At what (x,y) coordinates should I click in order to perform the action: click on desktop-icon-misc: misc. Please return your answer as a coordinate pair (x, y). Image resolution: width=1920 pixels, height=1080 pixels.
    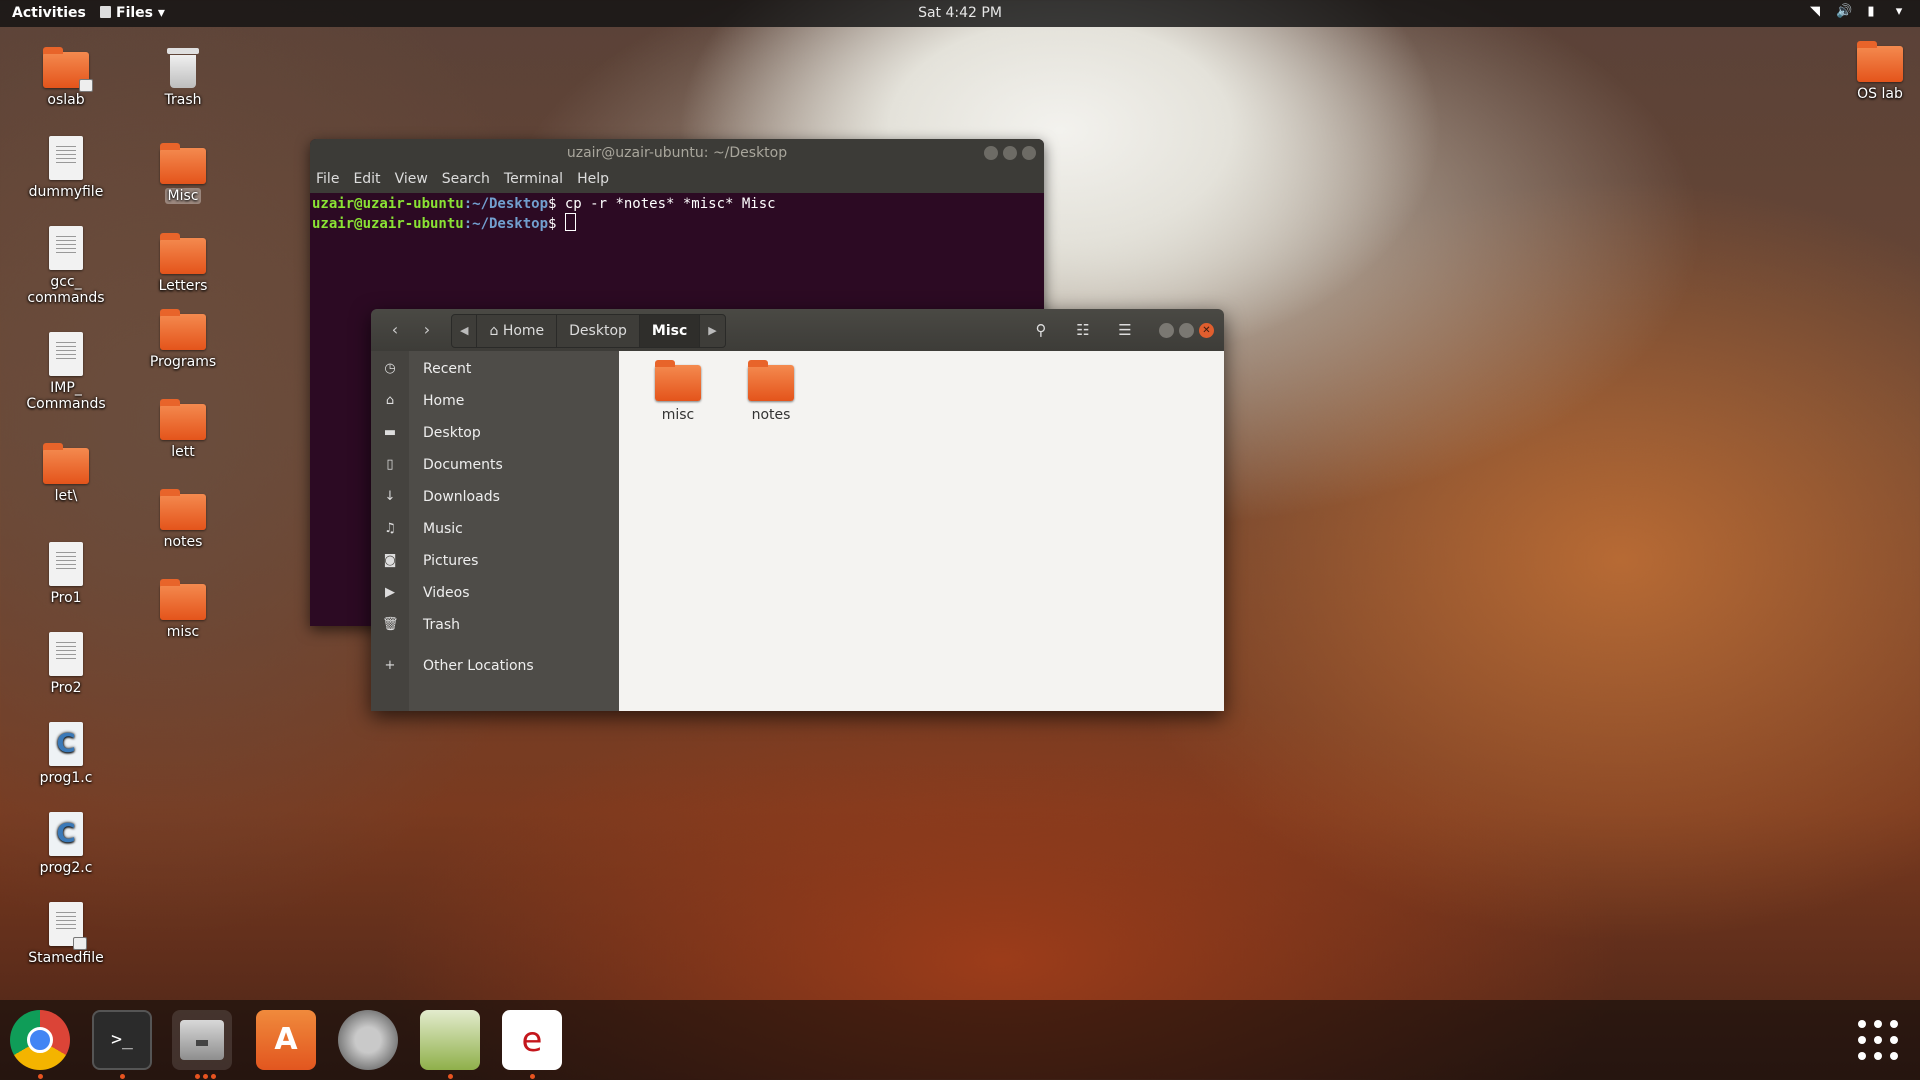
    Looking at the image, I should click on (183, 609).